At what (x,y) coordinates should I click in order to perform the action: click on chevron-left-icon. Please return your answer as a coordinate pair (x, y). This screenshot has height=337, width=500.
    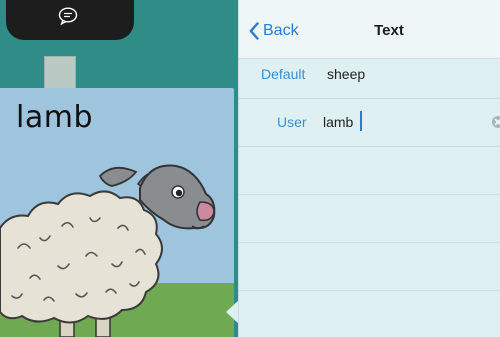
    Looking at the image, I should click on (254, 31).